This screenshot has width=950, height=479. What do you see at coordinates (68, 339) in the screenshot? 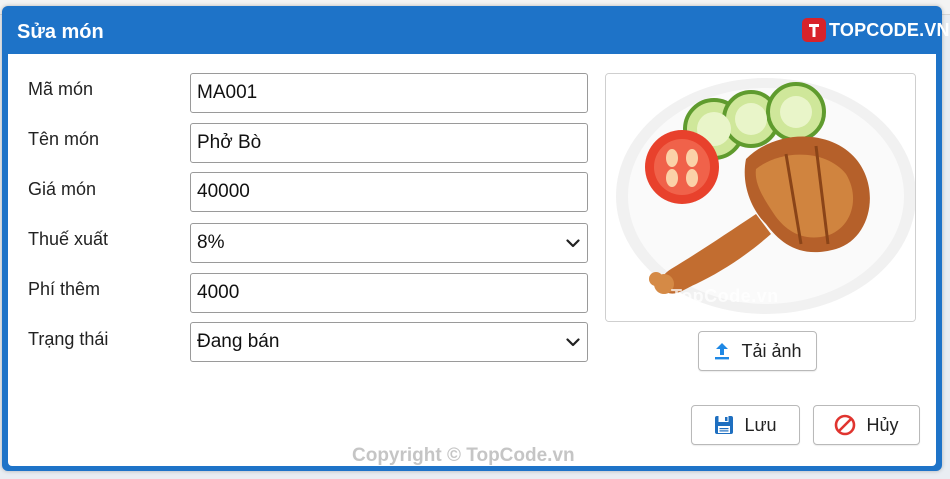
I see `label-trang-thai: Trạng thái` at bounding box center [68, 339].